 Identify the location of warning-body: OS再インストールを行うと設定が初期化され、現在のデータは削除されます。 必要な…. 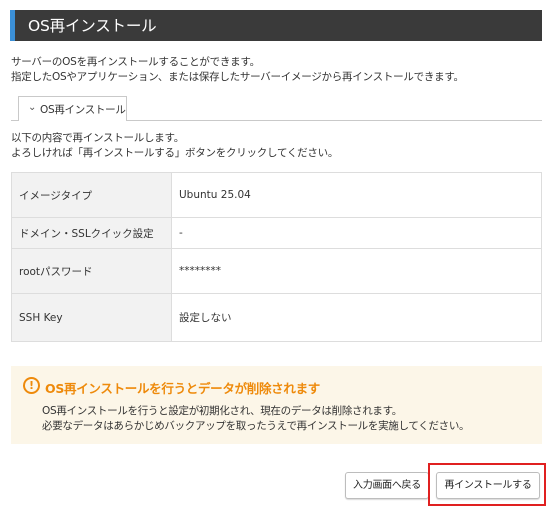
(256, 419).